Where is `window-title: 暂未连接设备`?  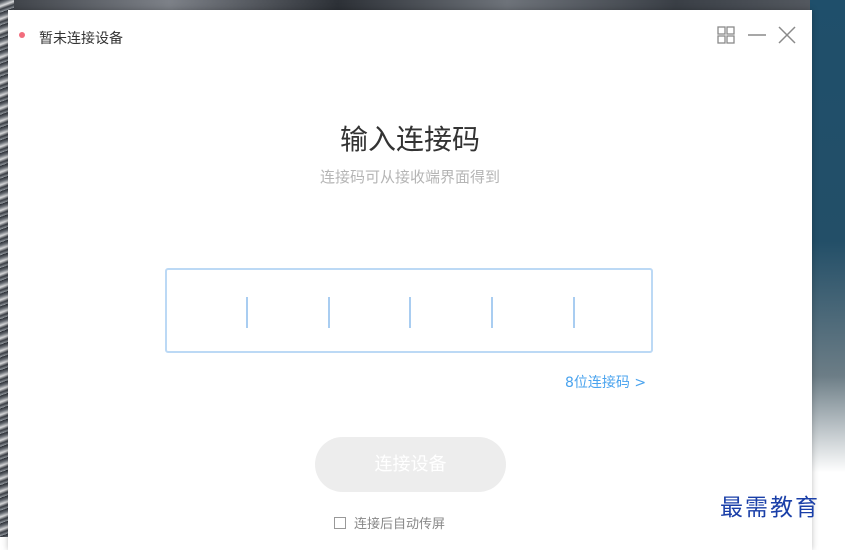 window-title: 暂未连接设备 is located at coordinates (81, 39).